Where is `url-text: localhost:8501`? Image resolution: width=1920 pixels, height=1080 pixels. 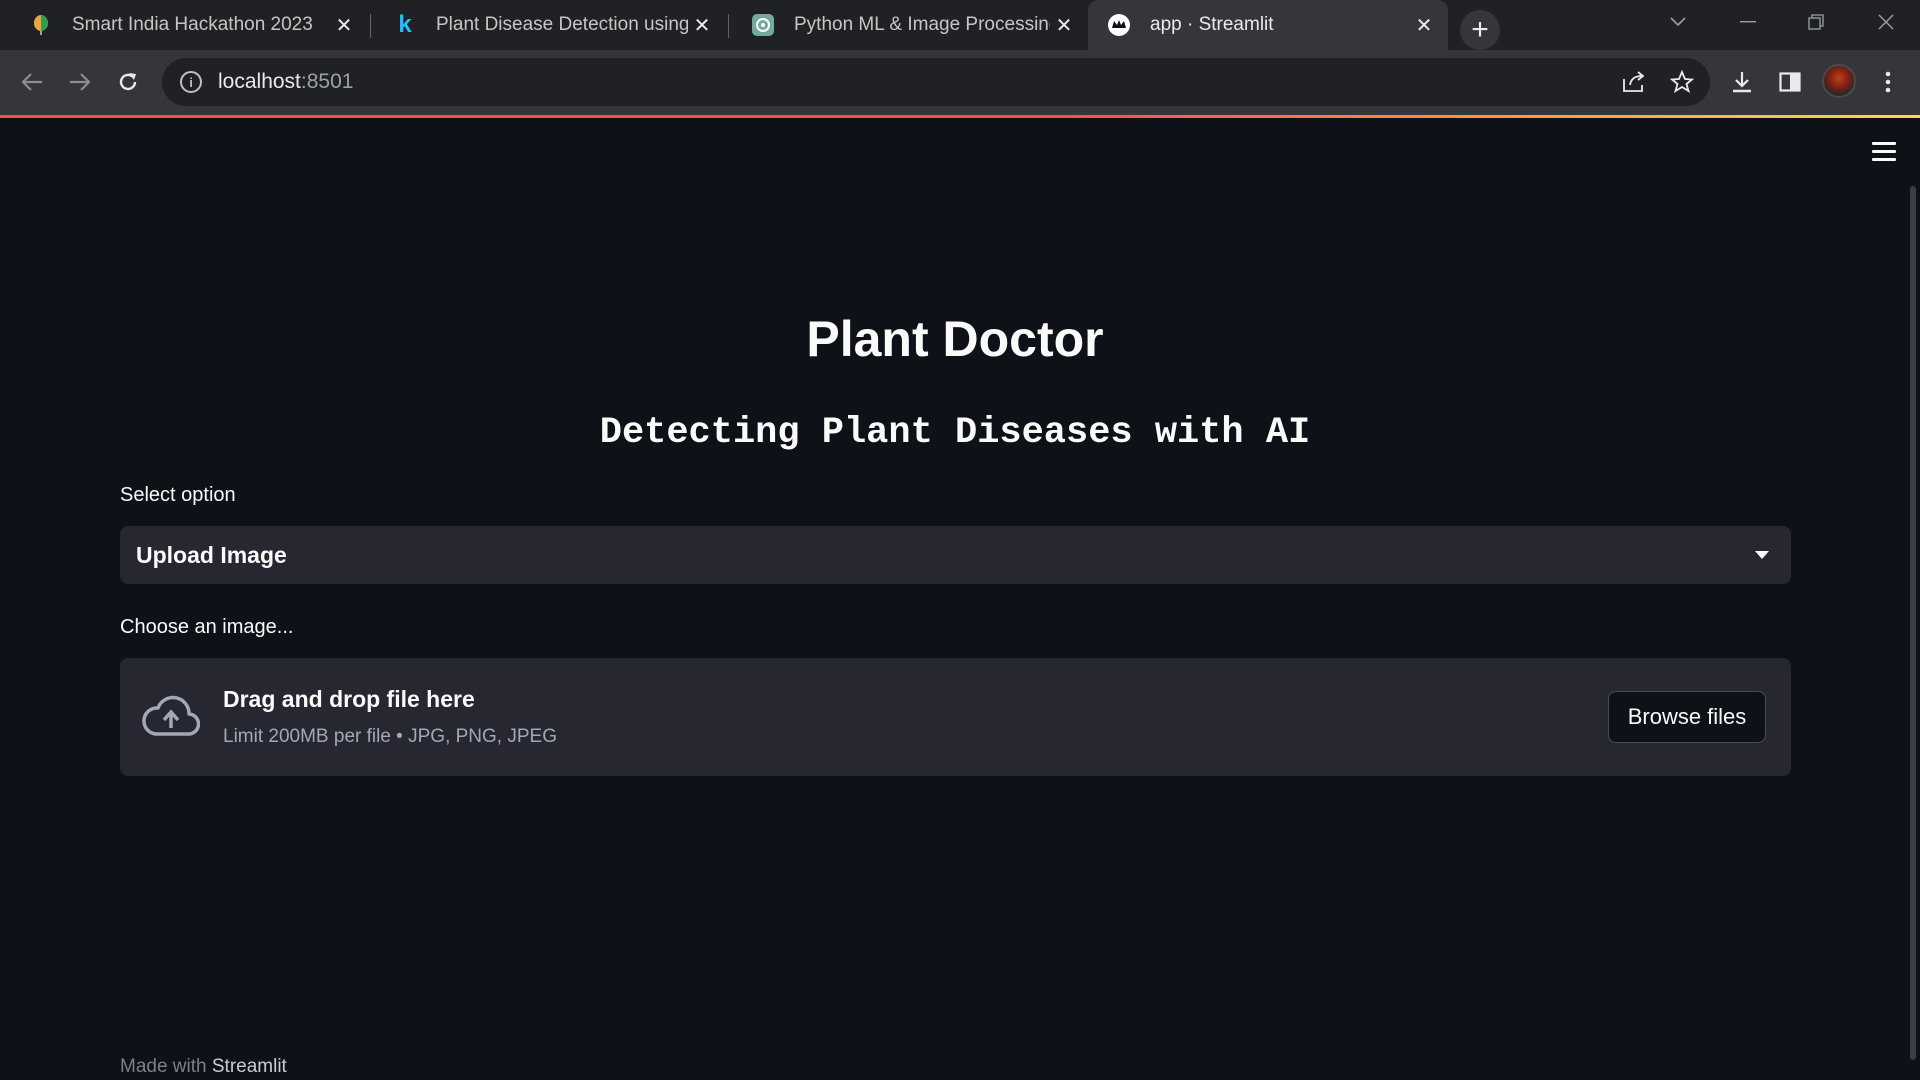
url-text: localhost:8501 is located at coordinates (285, 82).